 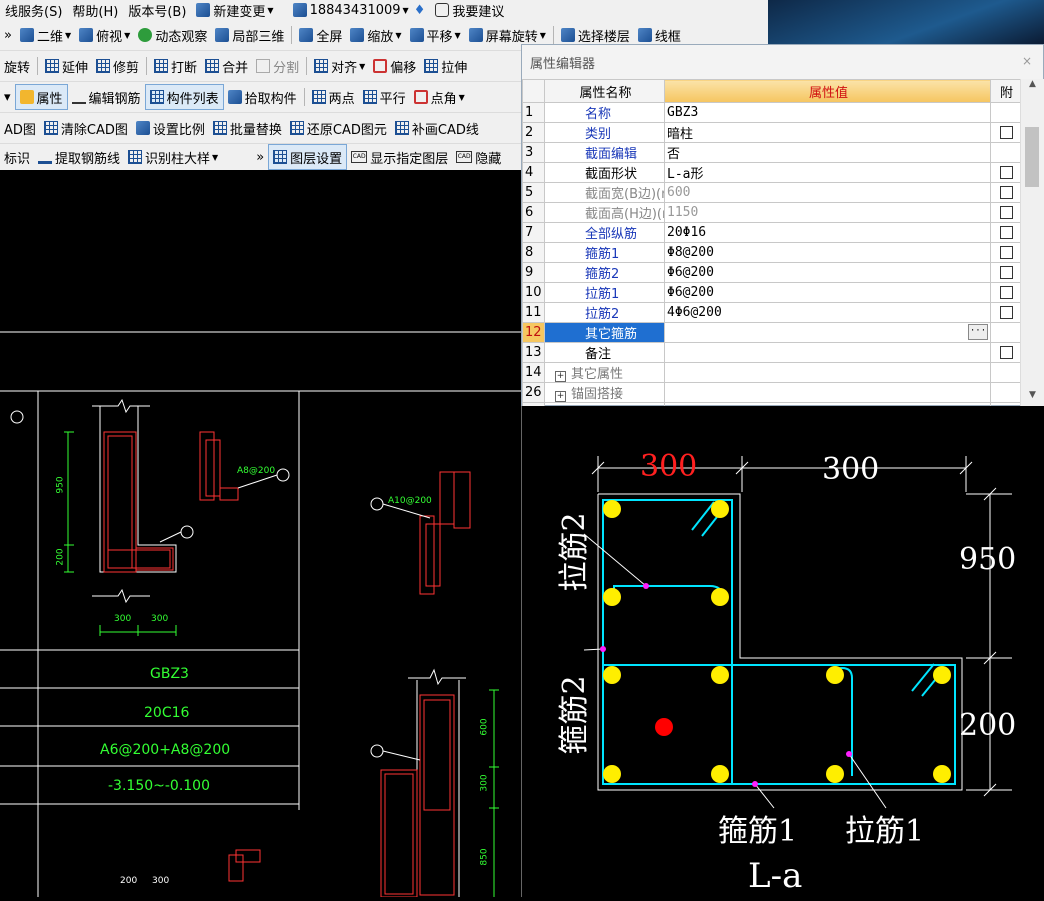 I want to click on pan-button: 平移 ▼, so click(x=435, y=35).